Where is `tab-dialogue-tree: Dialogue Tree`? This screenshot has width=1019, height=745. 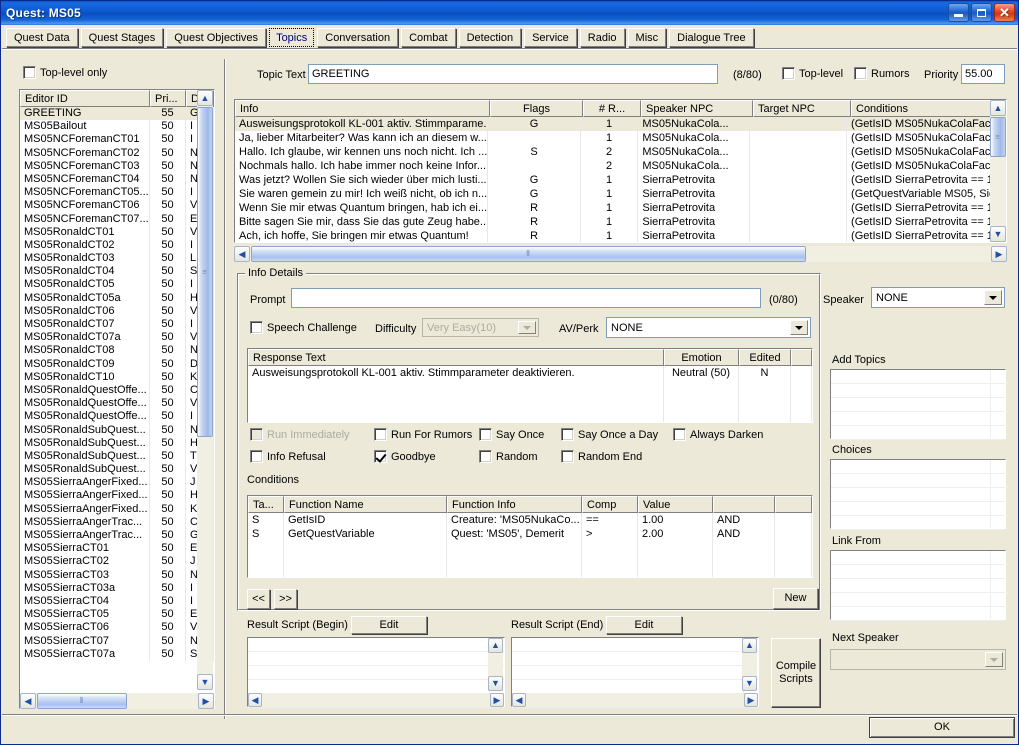 tab-dialogue-tree: Dialogue Tree is located at coordinates (711, 37).